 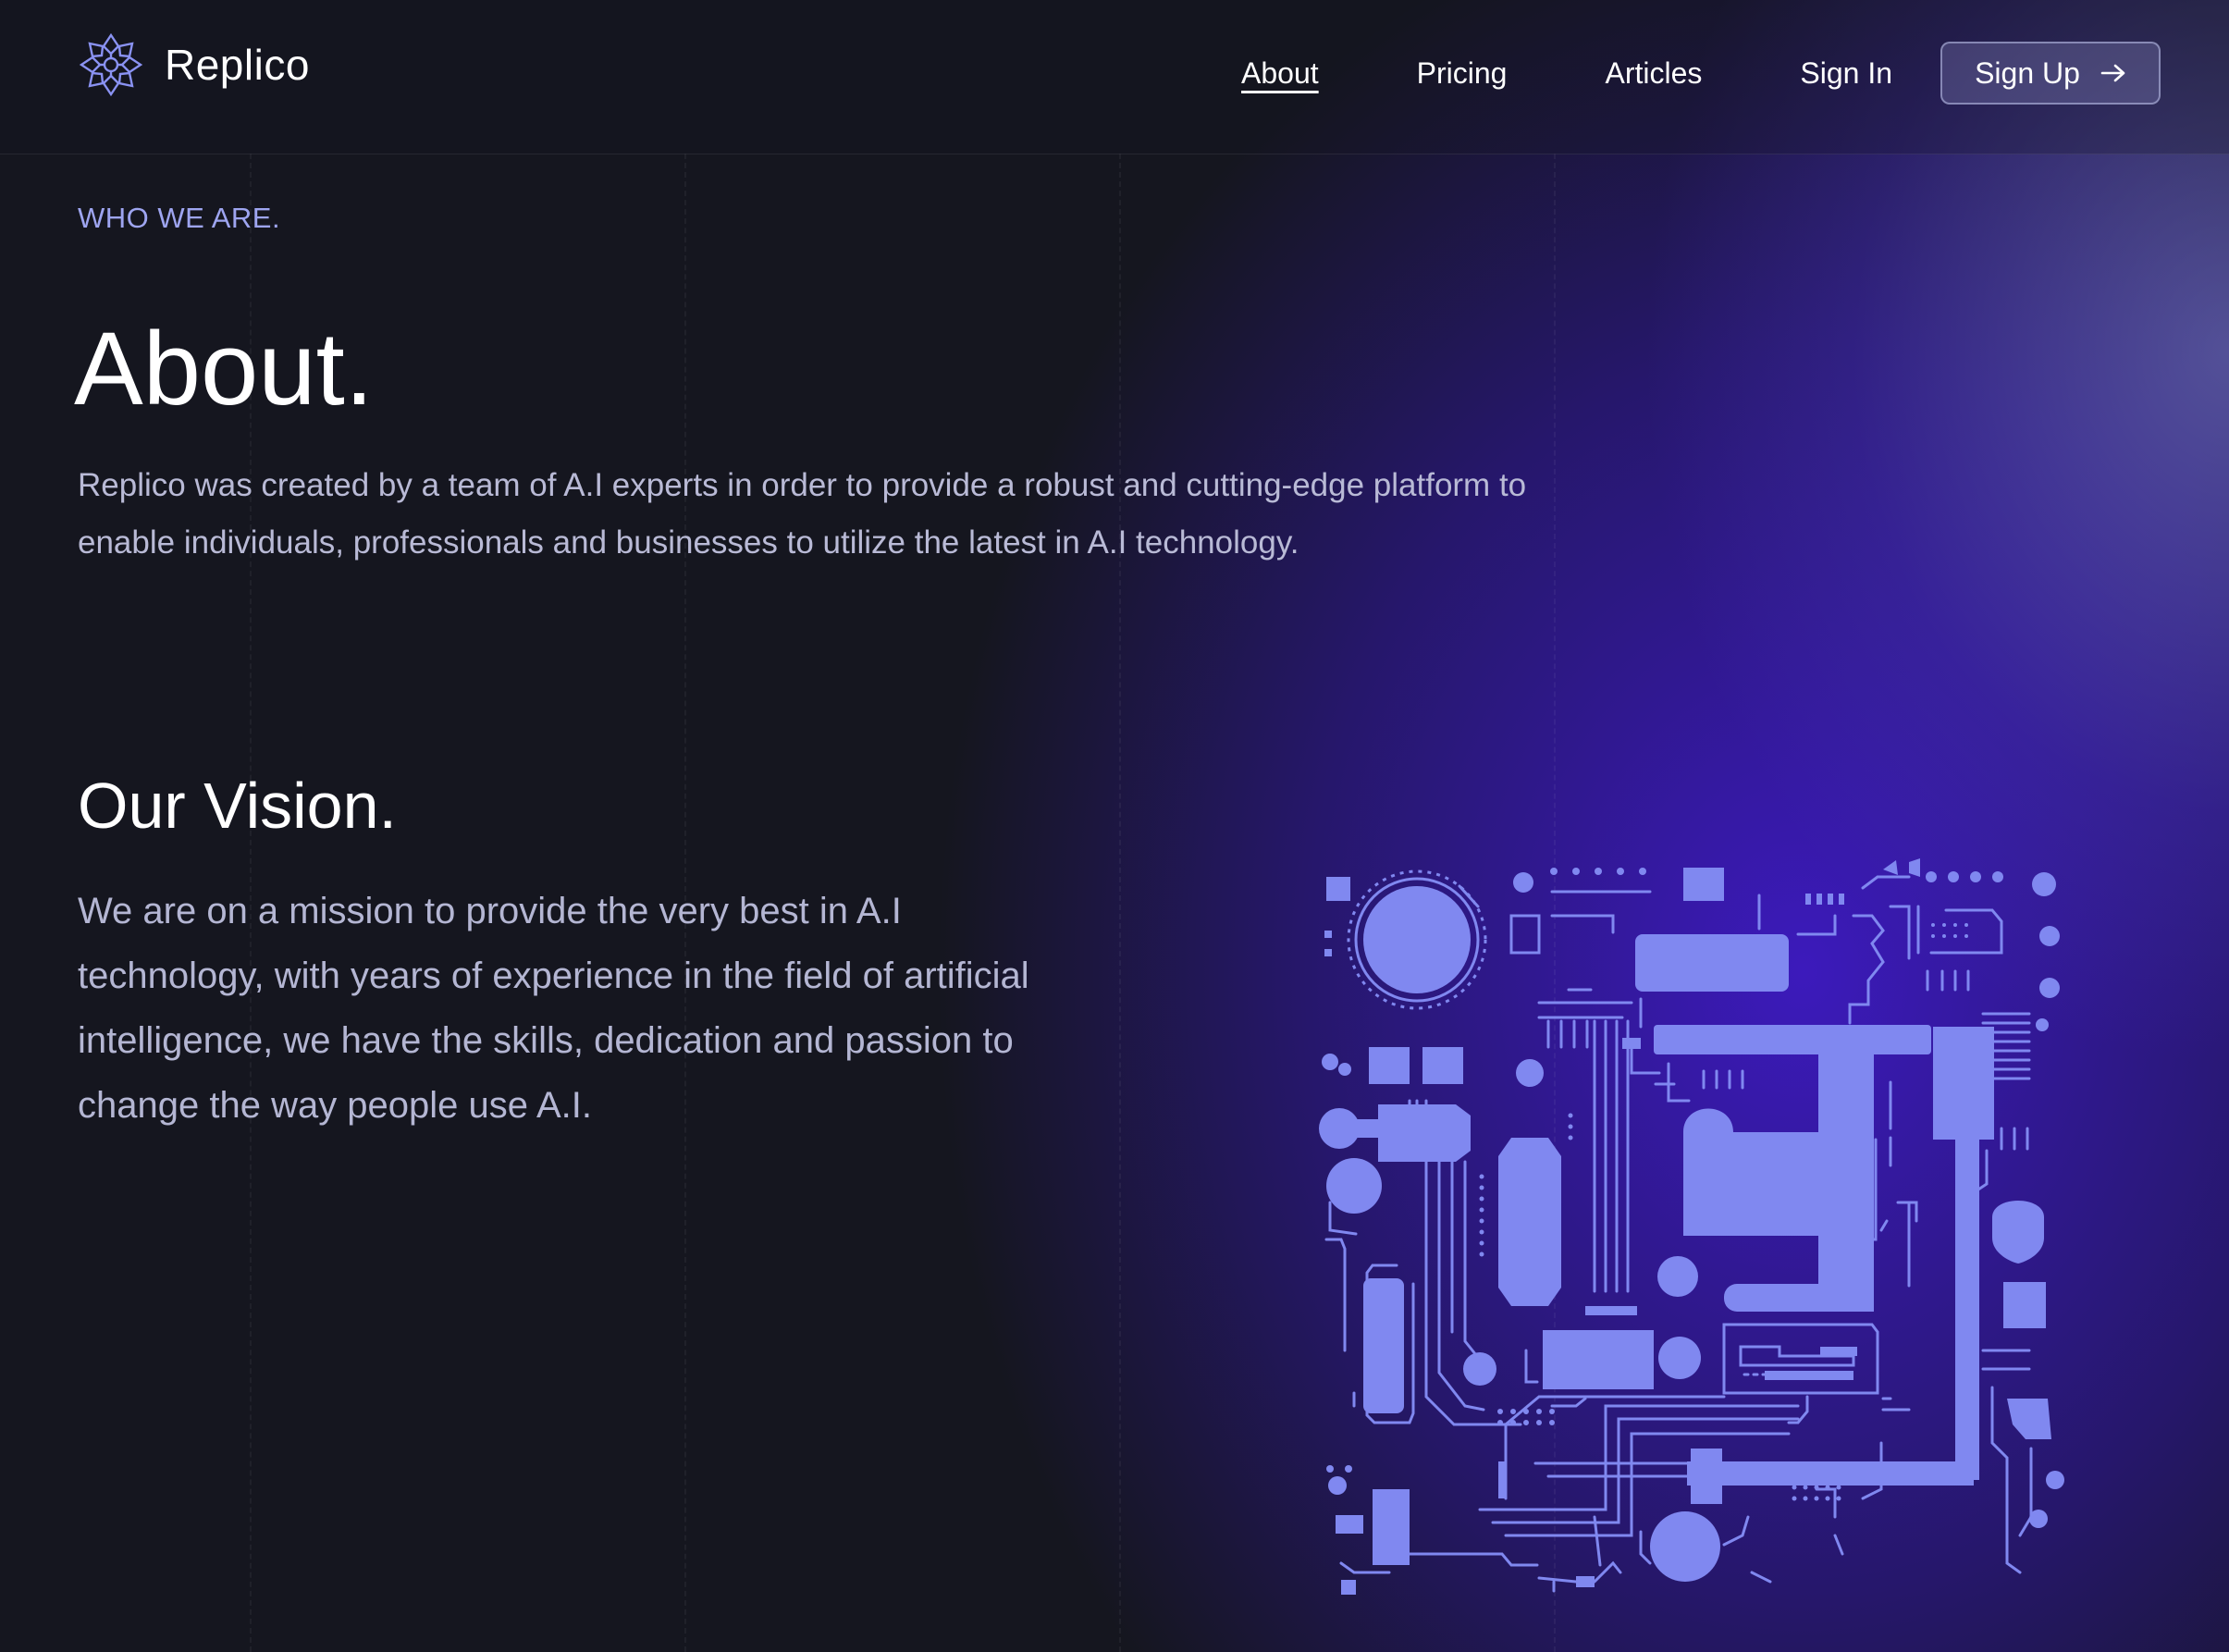 I want to click on page-title: About., so click(x=224, y=368).